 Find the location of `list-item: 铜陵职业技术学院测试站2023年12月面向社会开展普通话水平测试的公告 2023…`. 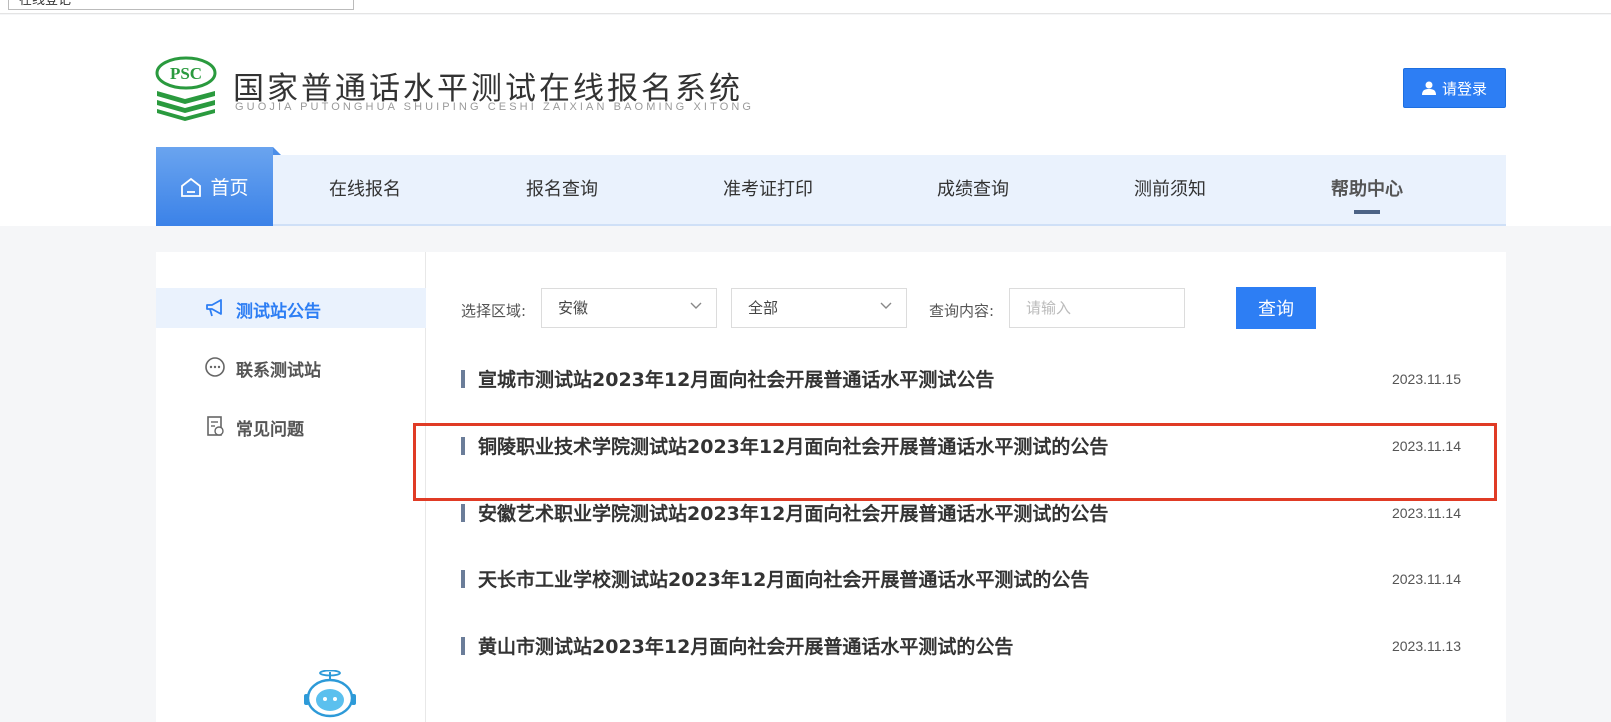

list-item: 铜陵职业技术学院测试站2023年12月面向社会开展普通话水平测试的公告 2023… is located at coordinates (961, 449).